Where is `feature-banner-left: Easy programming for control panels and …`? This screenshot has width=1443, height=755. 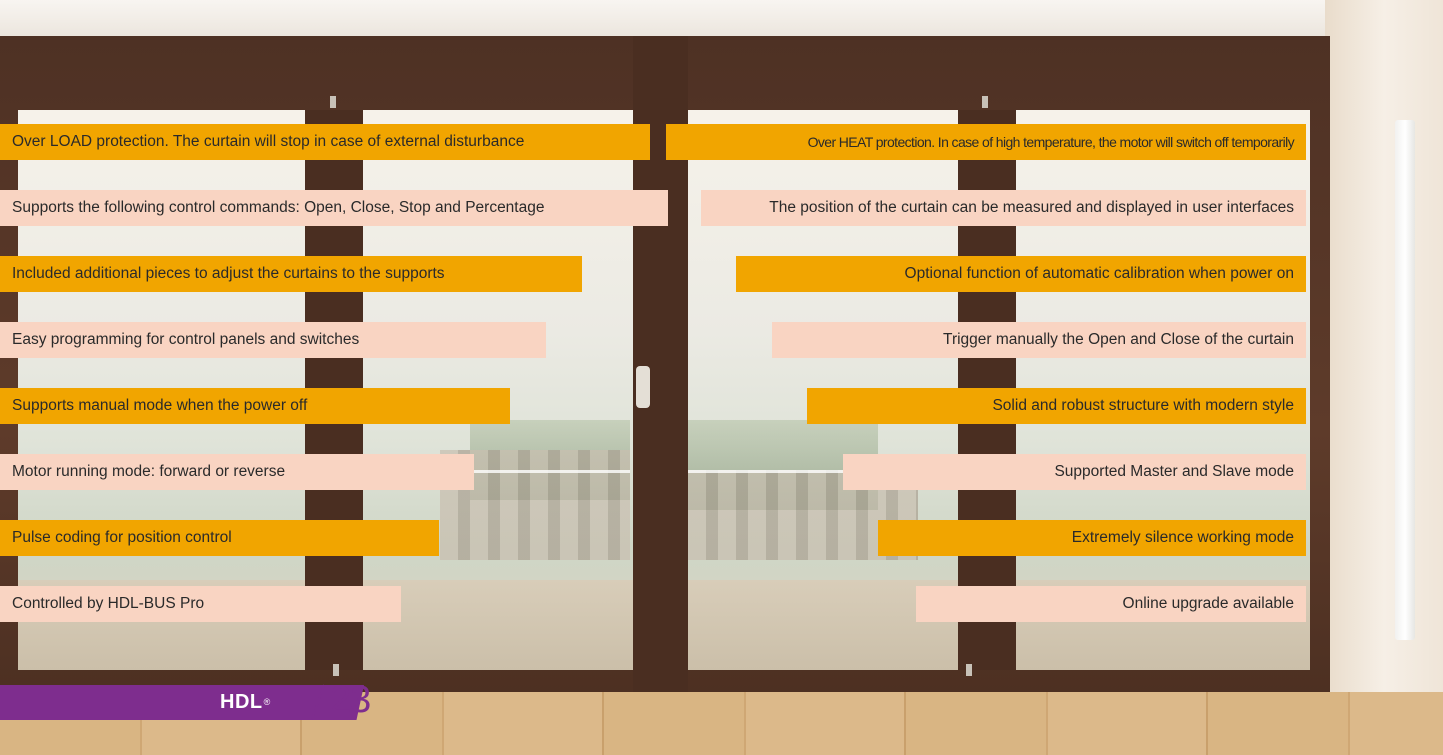
feature-banner-left: Easy programming for control panels and … is located at coordinates (273, 340).